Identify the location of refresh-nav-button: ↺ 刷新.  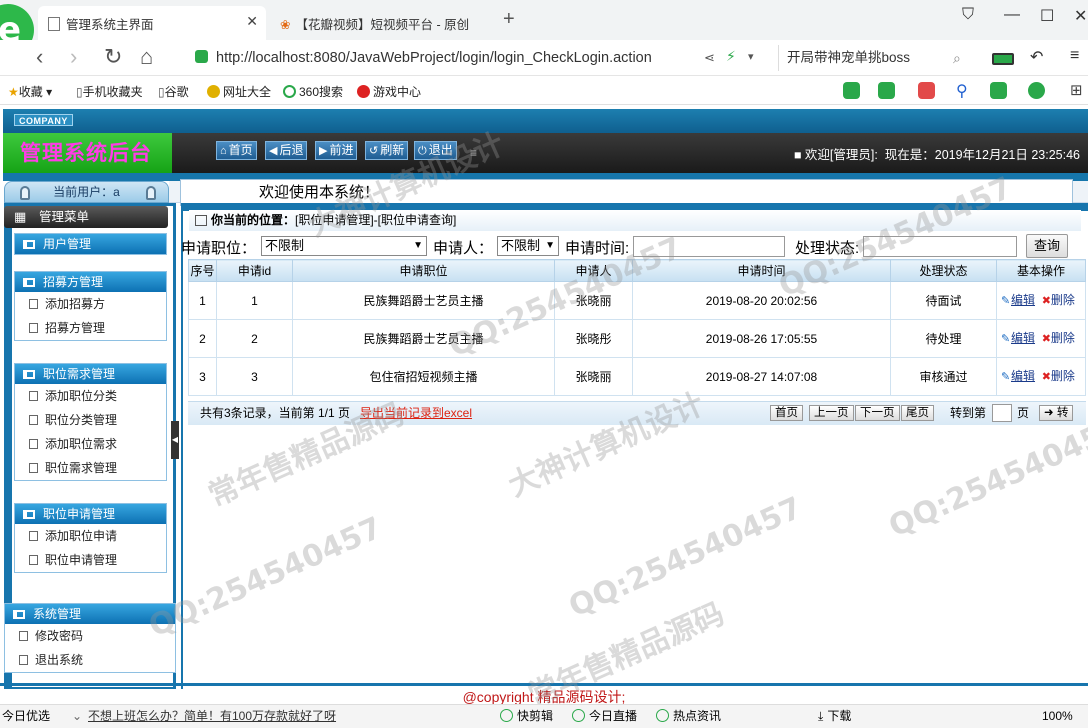
(387, 150).